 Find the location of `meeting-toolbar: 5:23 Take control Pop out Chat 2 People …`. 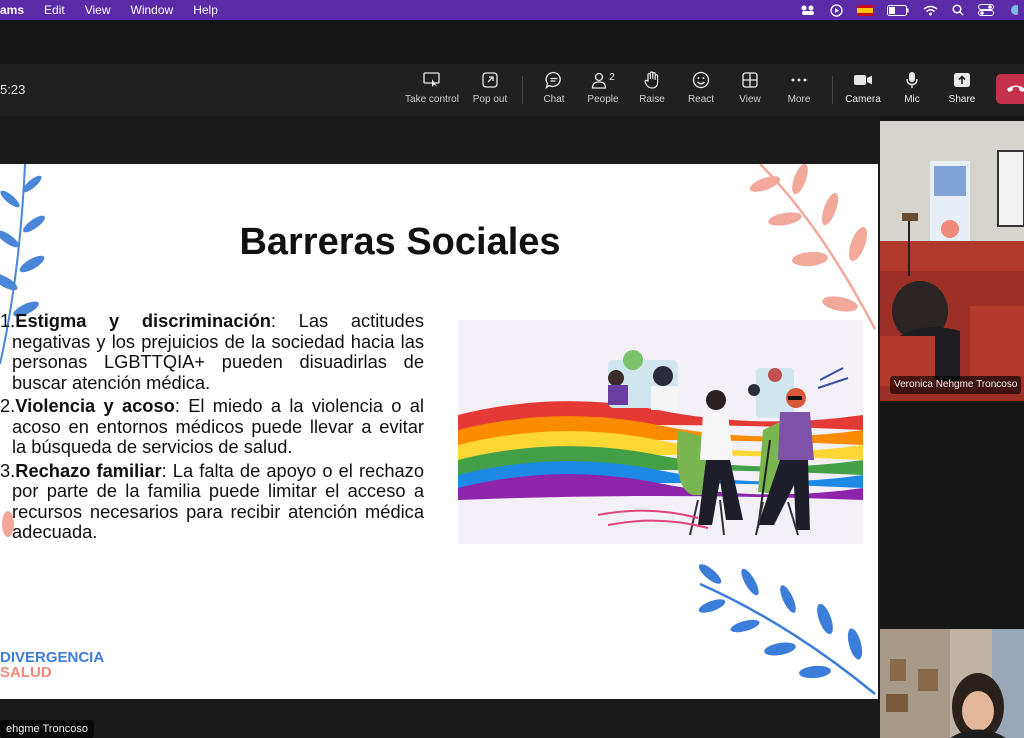

meeting-toolbar: 5:23 Take control Pop out Chat 2 People … is located at coordinates (512, 90).